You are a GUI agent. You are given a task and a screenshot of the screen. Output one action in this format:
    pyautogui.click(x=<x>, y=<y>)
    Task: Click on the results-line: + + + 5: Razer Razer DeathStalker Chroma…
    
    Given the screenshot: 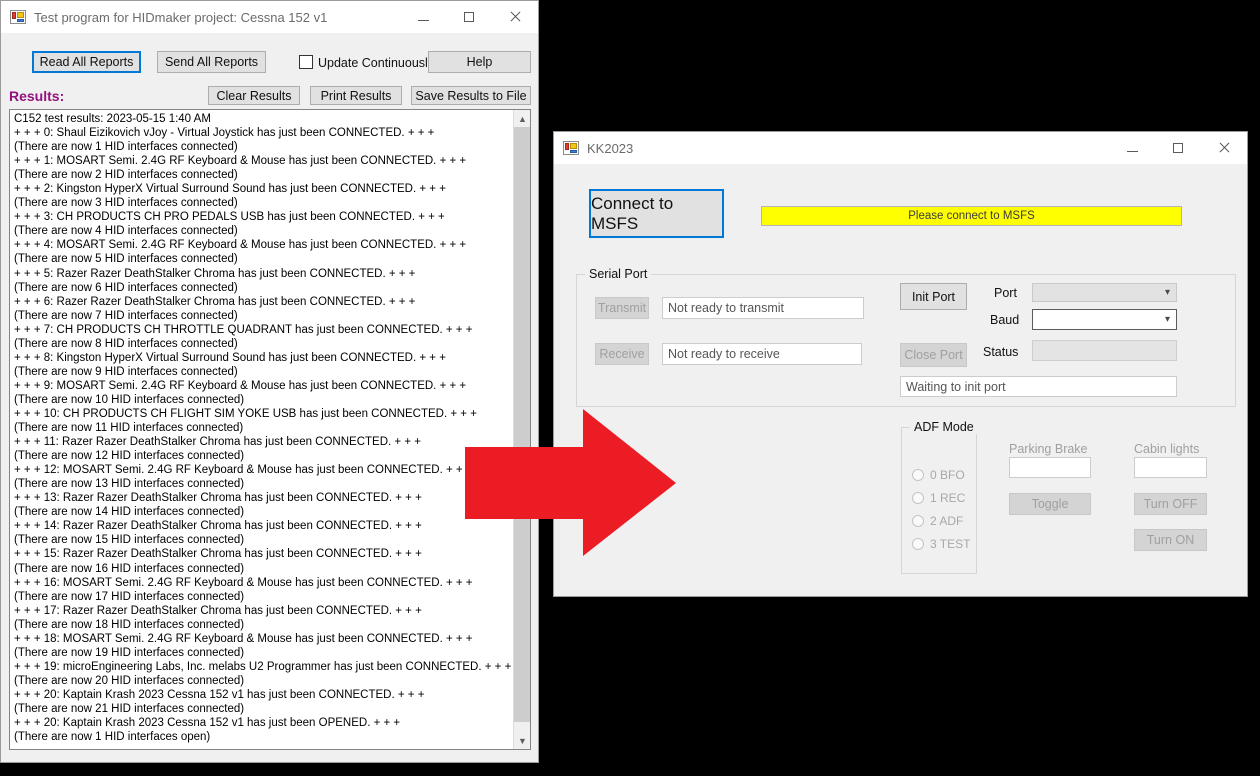 What is the action you would take?
    pyautogui.click(x=263, y=274)
    